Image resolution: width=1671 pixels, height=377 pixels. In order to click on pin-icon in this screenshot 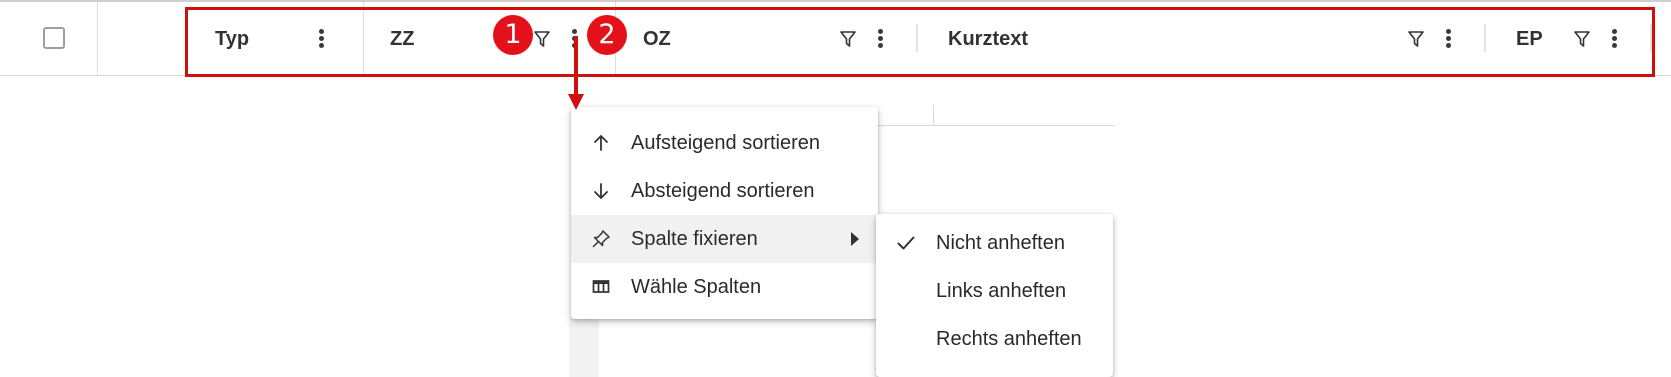, I will do `click(601, 239)`.